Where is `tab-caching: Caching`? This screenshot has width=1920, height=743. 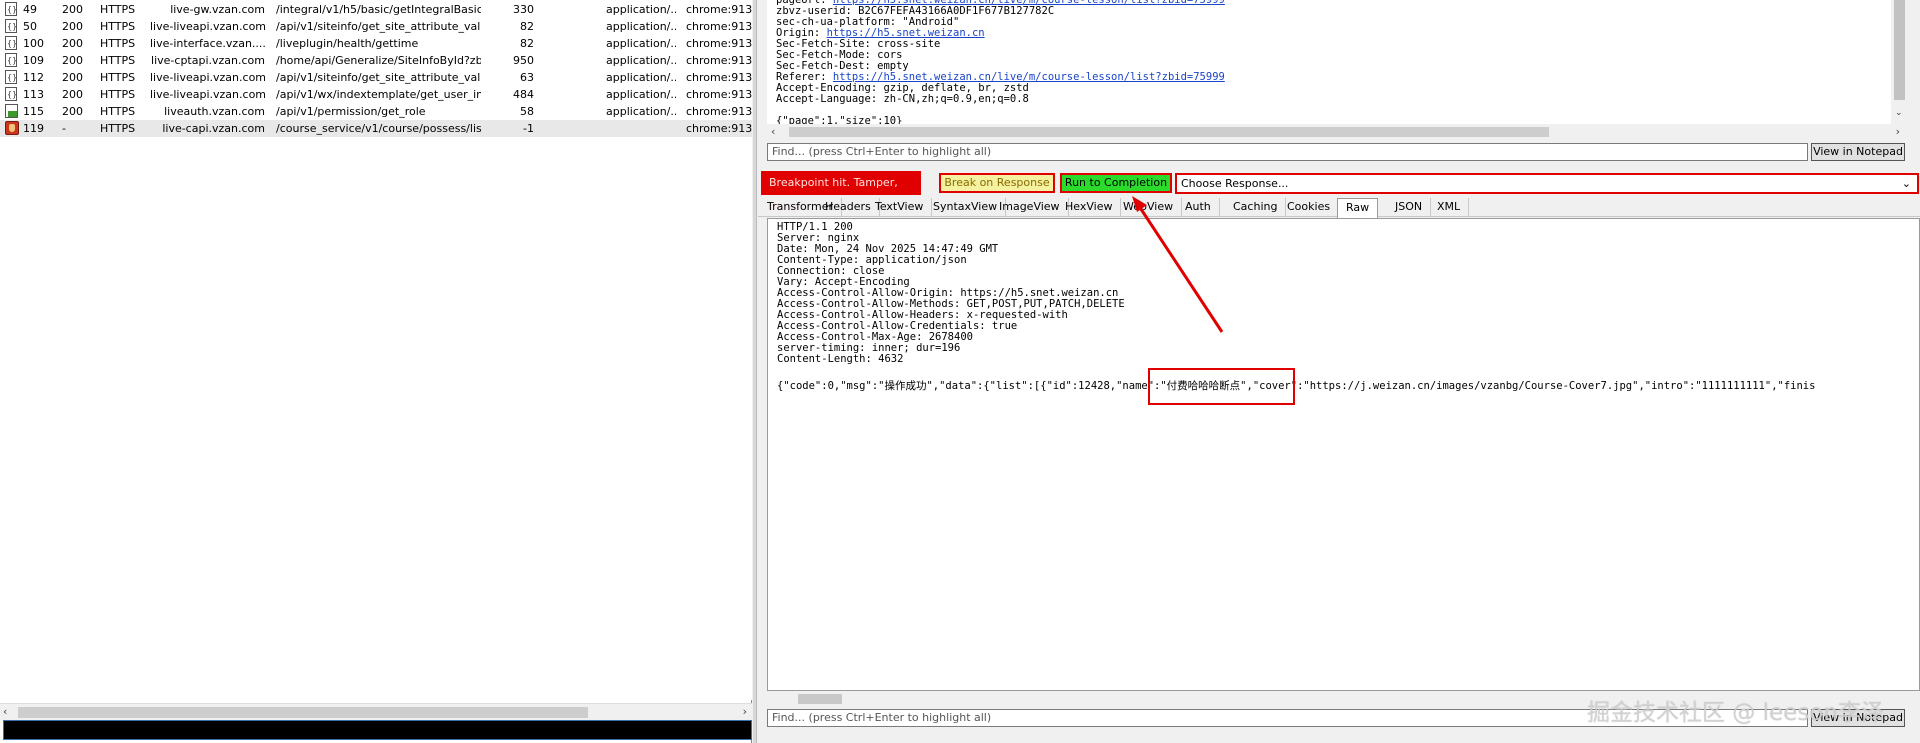 tab-caching: Caching is located at coordinates (1256, 207).